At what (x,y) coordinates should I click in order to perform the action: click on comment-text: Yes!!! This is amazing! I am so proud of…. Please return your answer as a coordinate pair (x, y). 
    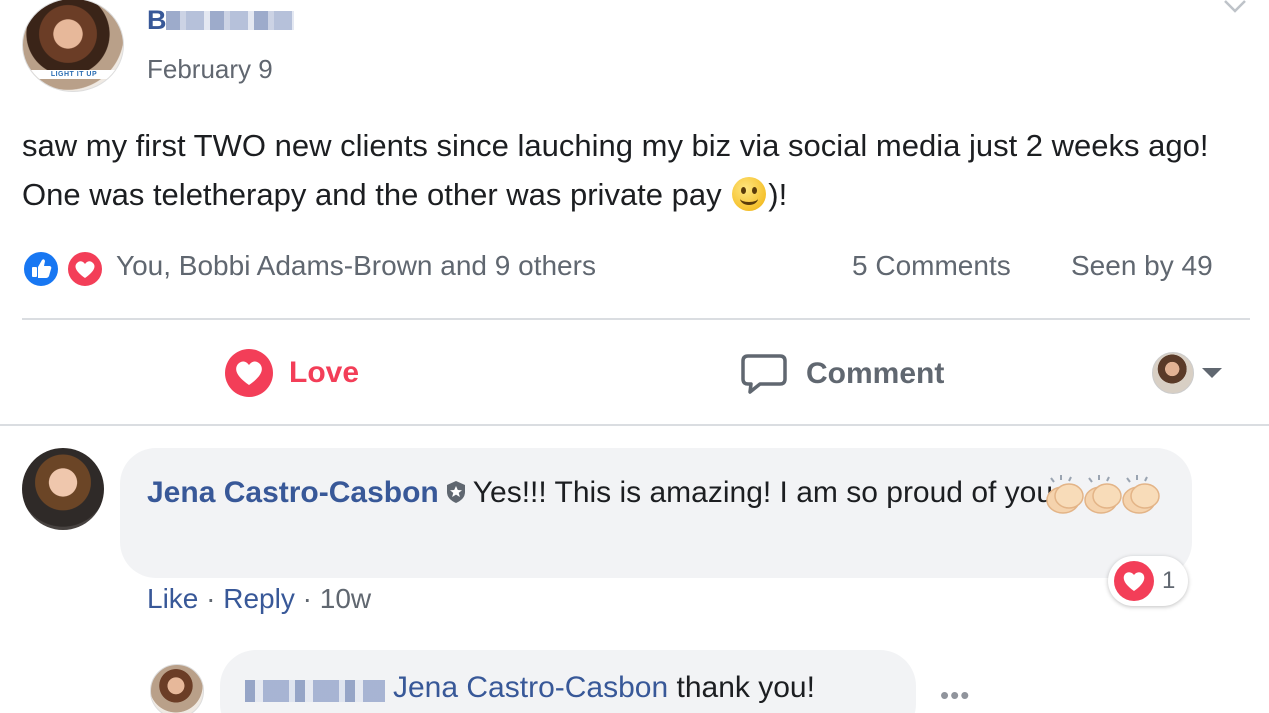
    Looking at the image, I should click on (763, 492).